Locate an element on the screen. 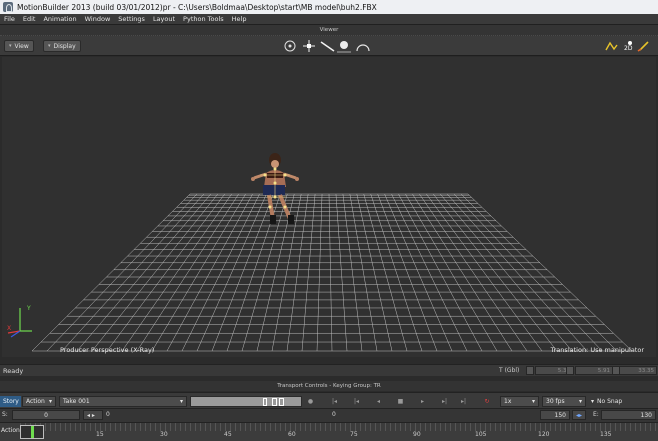 Image resolution: width=658 pixels, height=441 pixels. pencil-tool-icon is located at coordinates (643, 46).